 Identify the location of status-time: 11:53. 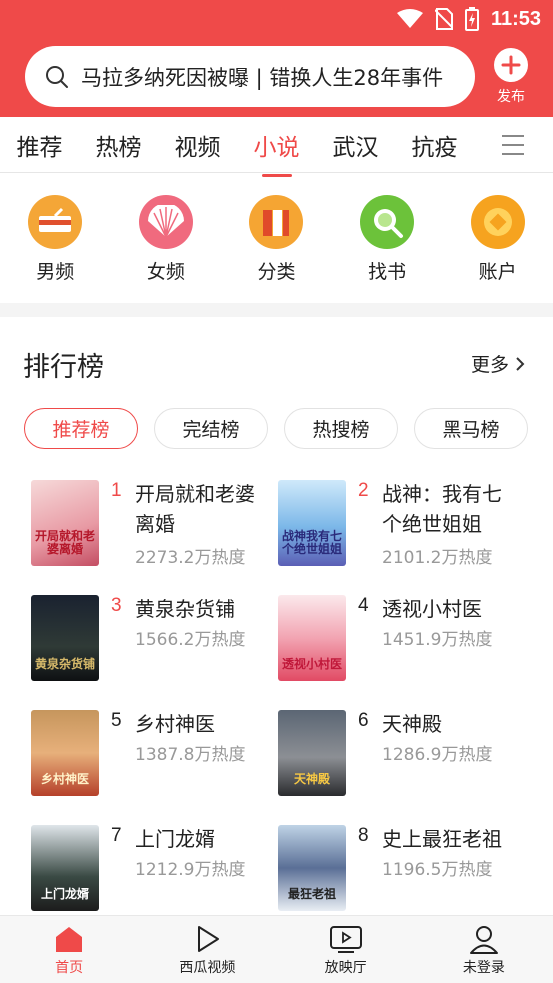
(515, 18).